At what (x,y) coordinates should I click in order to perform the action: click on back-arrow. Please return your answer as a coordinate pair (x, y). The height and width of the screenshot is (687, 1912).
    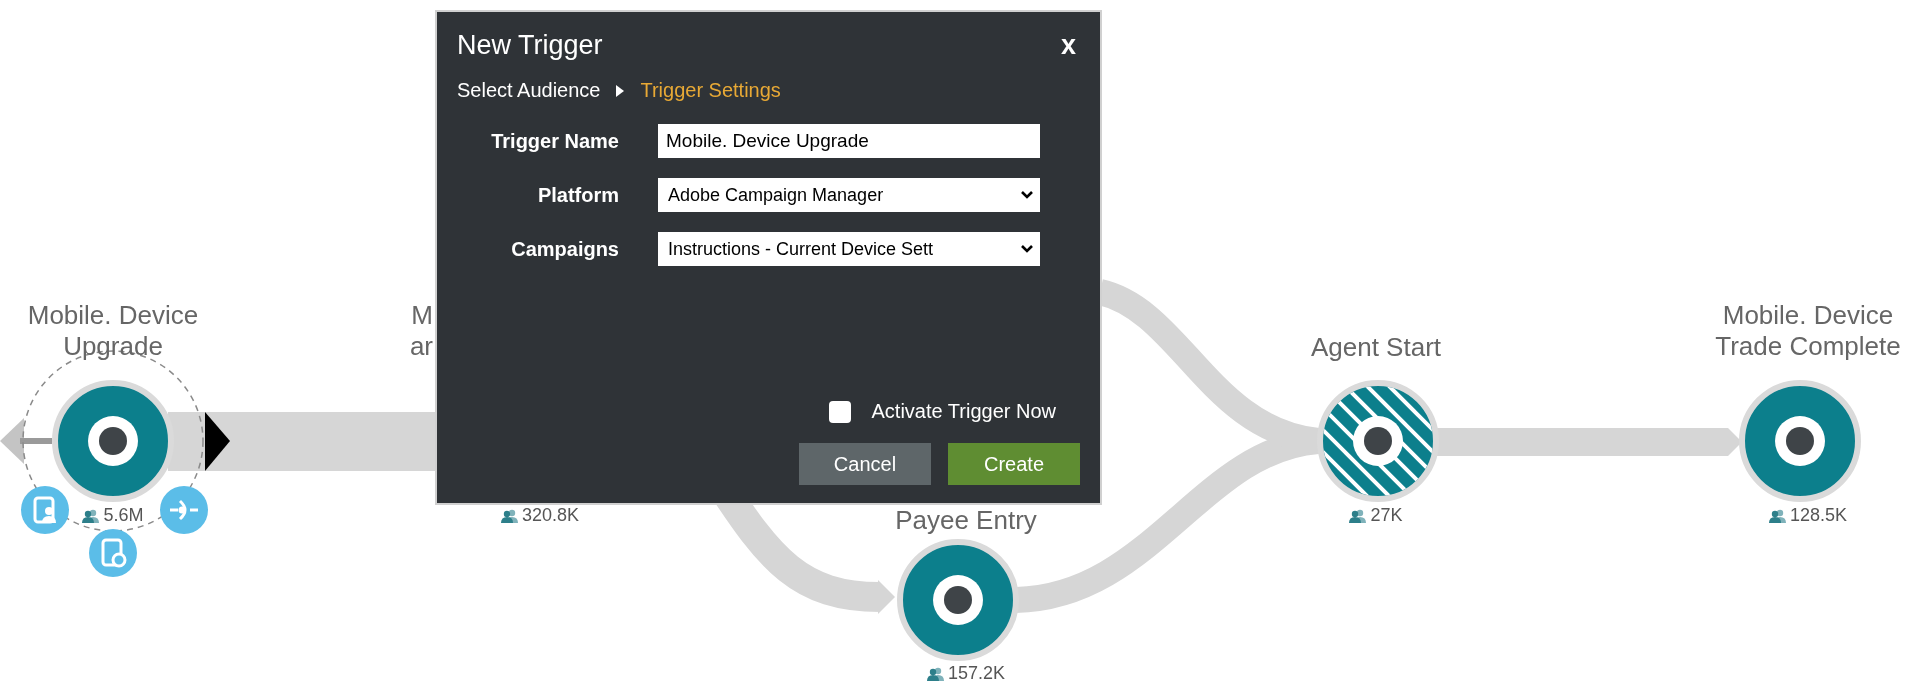
    Looking at the image, I should click on (26, 441).